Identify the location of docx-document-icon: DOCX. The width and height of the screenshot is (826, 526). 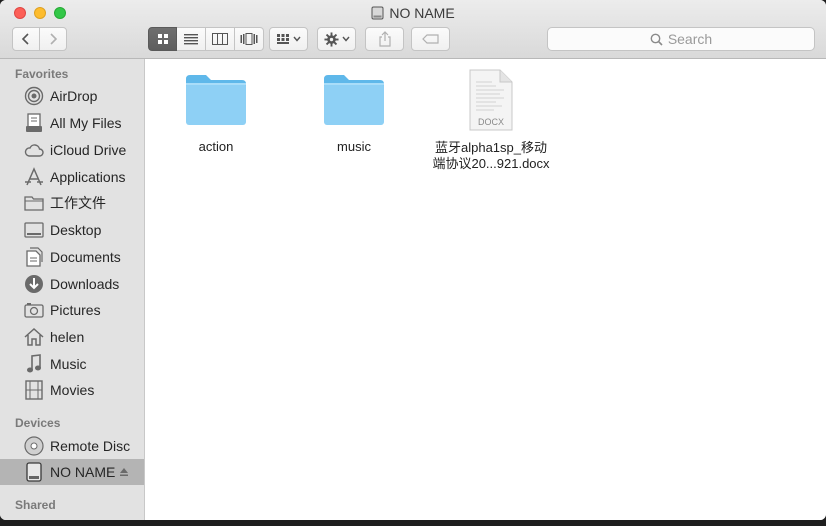
(491, 100).